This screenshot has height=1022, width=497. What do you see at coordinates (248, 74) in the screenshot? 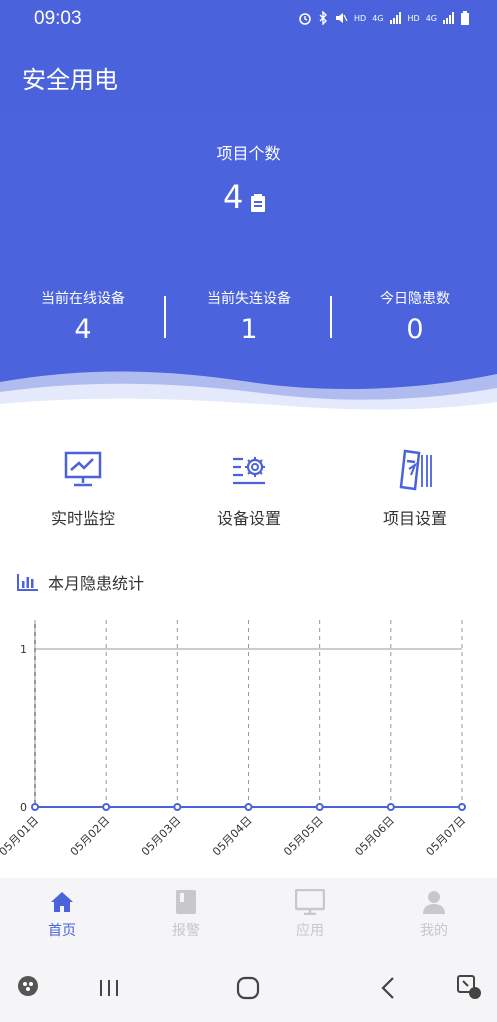
I see `app-bar: 安全用电` at bounding box center [248, 74].